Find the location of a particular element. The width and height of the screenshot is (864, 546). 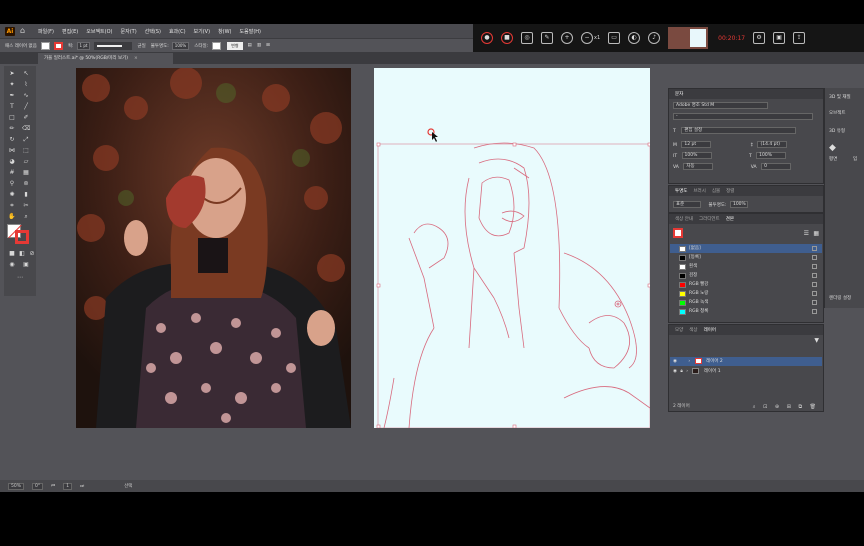

pencil-icon: ✏ is located at coordinates (12, 129).